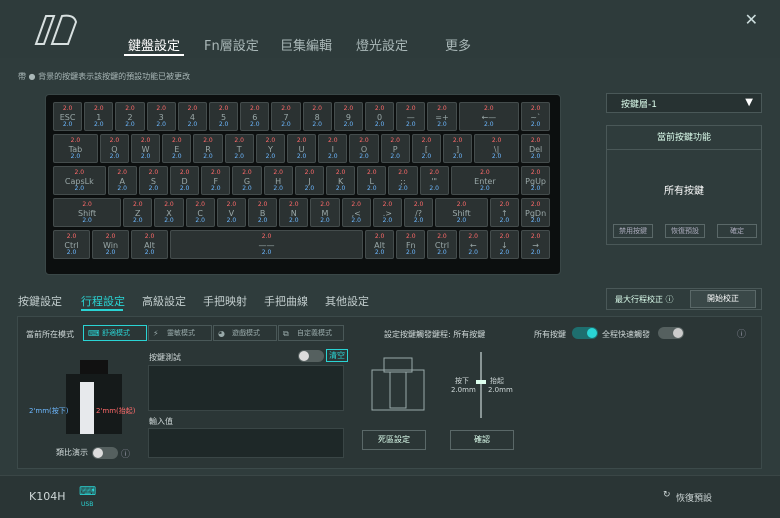 Image resolution: width=780 pixels, height=518 pixels. I want to click on key: 2.0 H 2.0, so click(278, 180).